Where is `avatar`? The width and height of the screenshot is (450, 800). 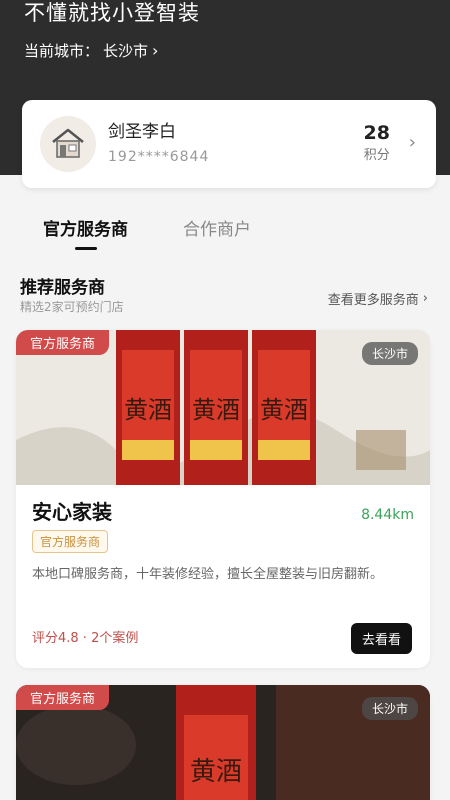 avatar is located at coordinates (68, 144).